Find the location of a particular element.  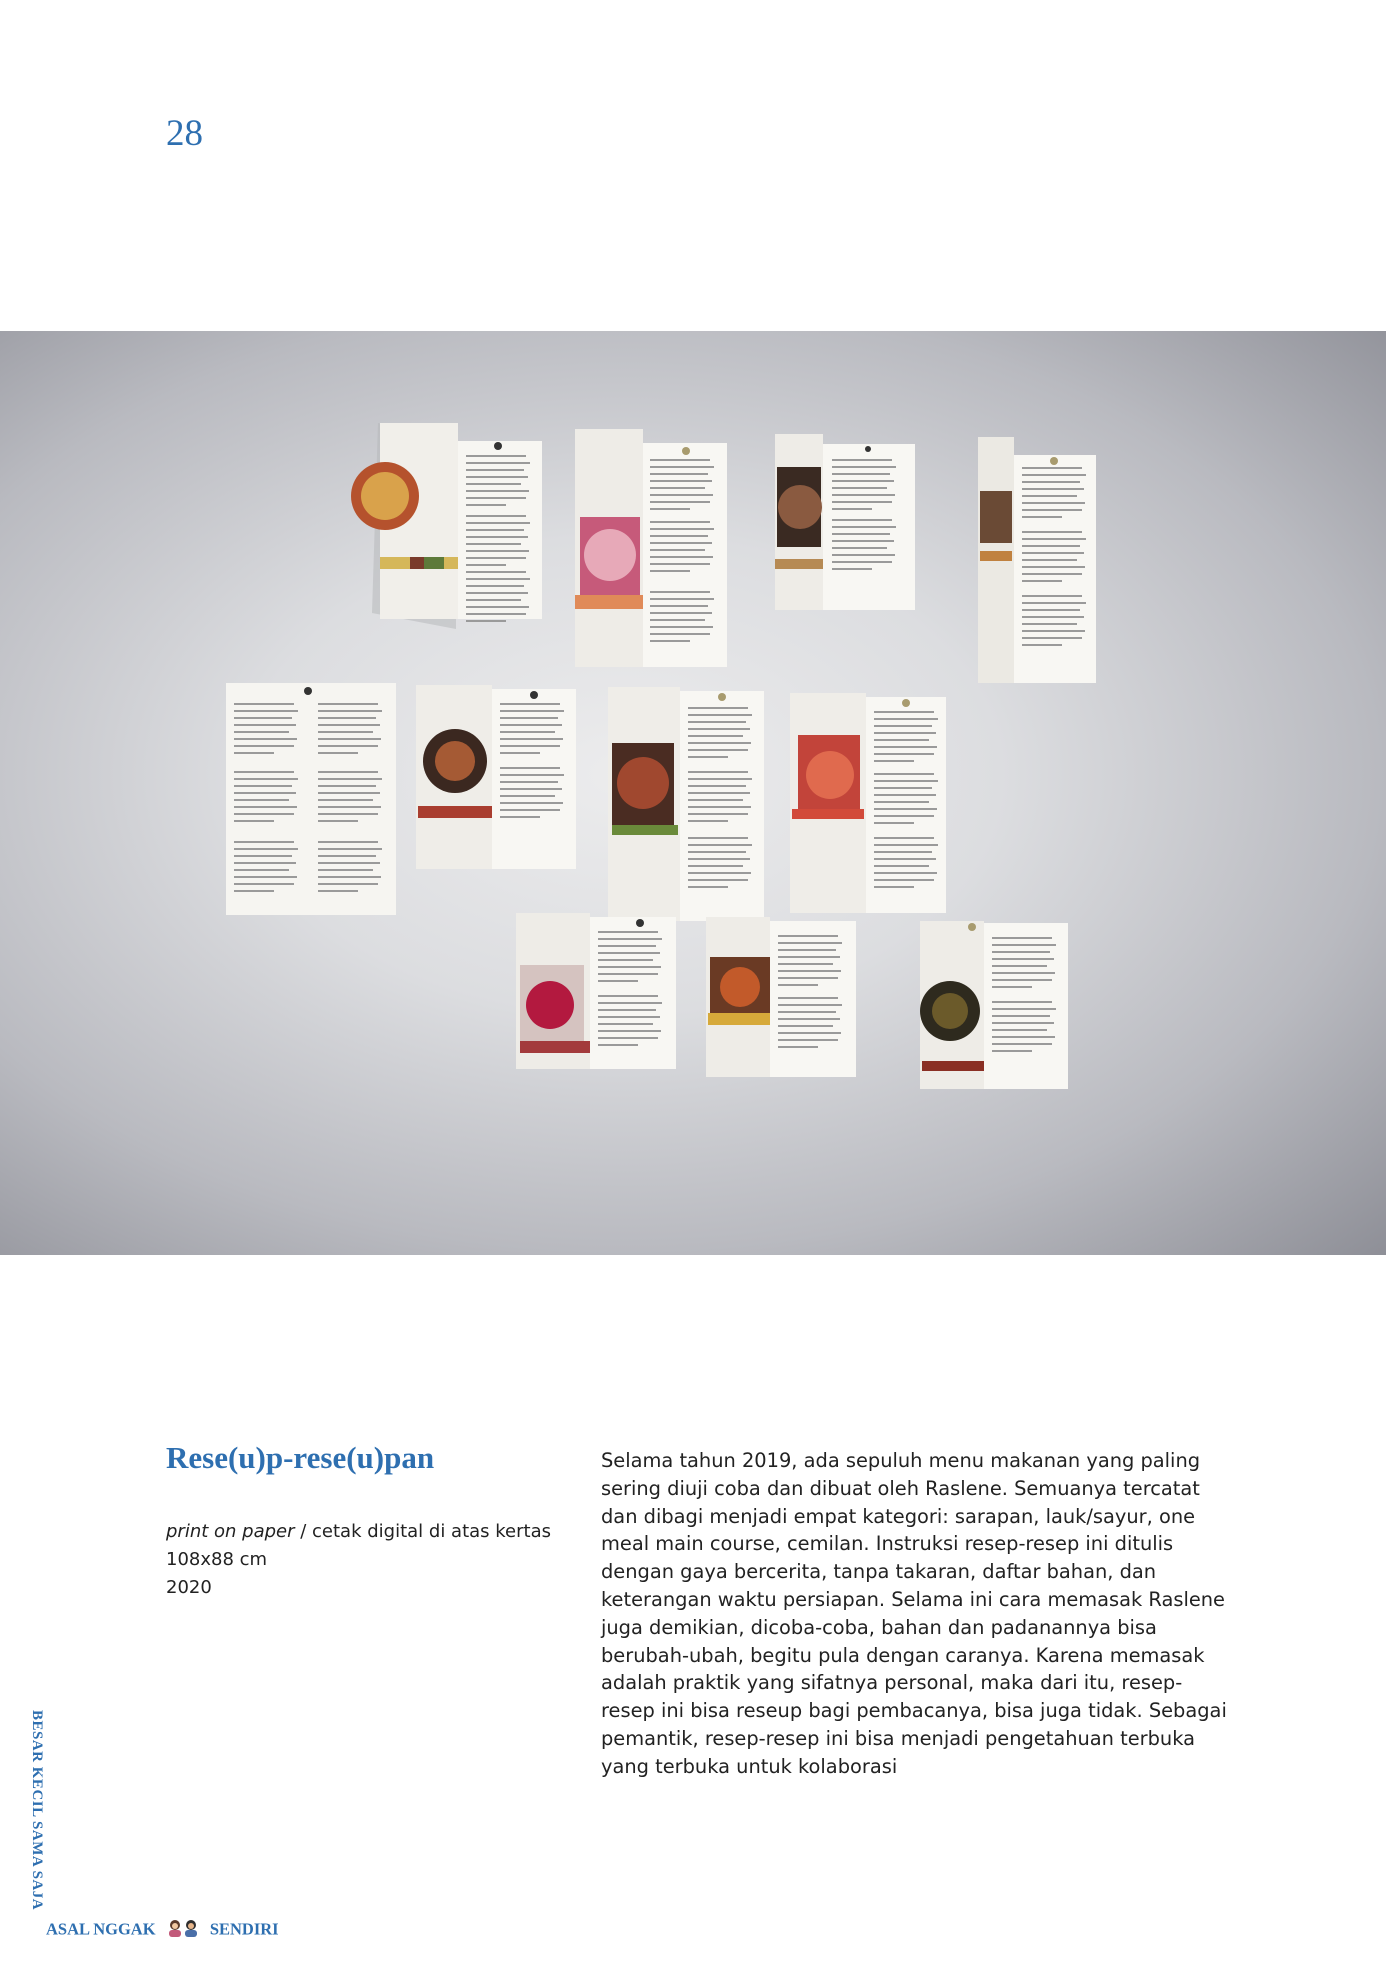

artwork-year: 2020 is located at coordinates (189, 1587).